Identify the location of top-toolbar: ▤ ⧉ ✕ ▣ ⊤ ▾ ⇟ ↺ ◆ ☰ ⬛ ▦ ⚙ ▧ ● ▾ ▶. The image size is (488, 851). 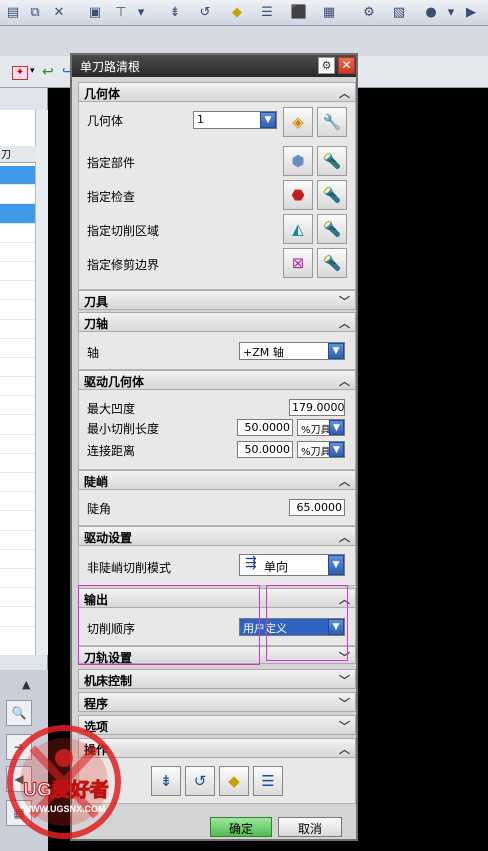
(244, 13).